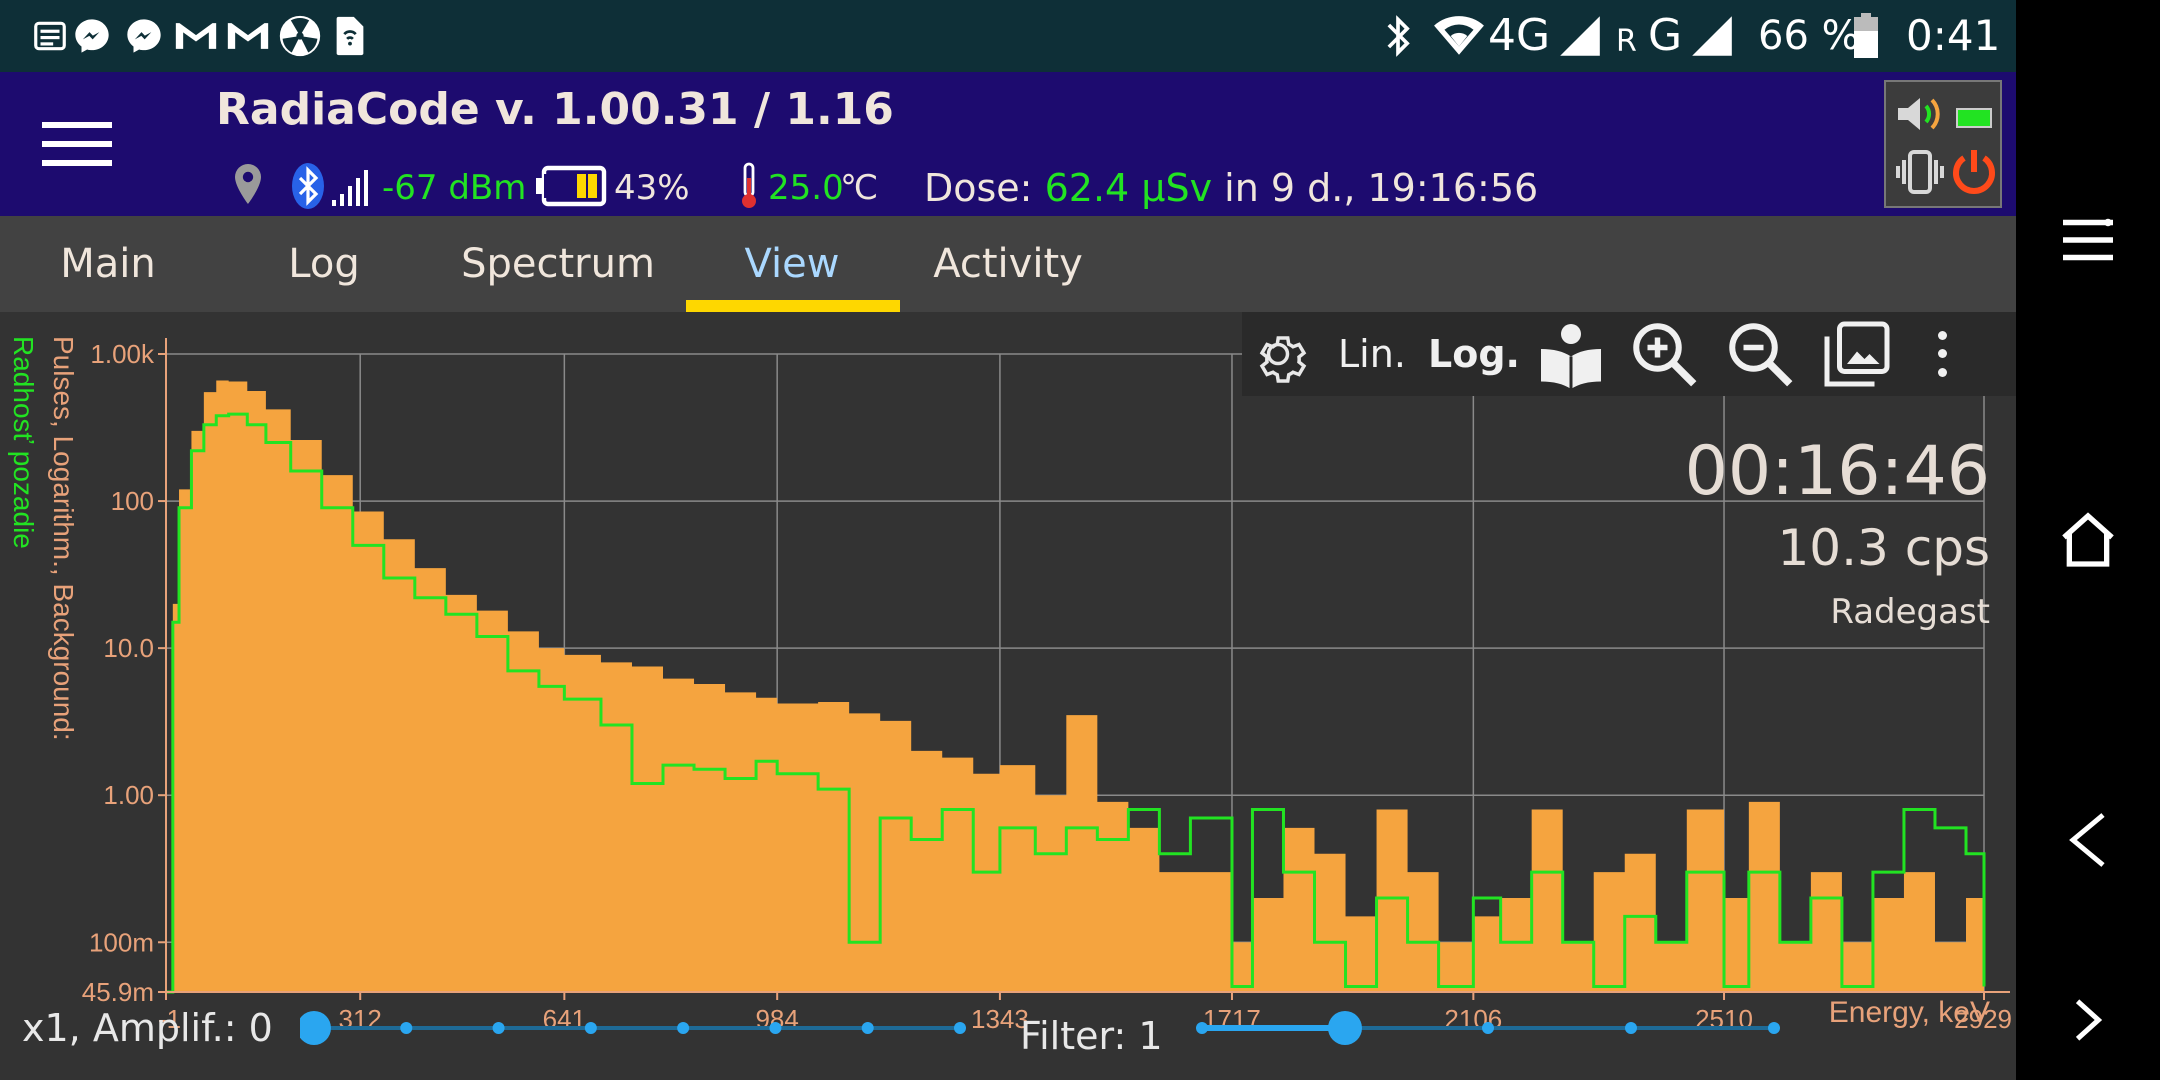 This screenshot has width=2160, height=1080. Describe the element at coordinates (121, 942) in the screenshot. I see `y-tick-label: 100m` at that location.